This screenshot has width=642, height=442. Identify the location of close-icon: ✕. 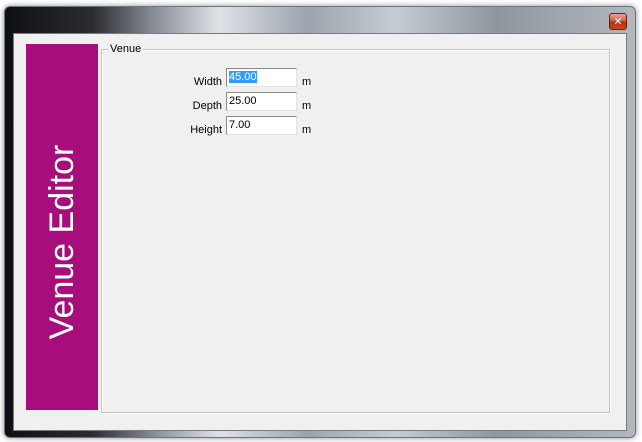
(618, 21).